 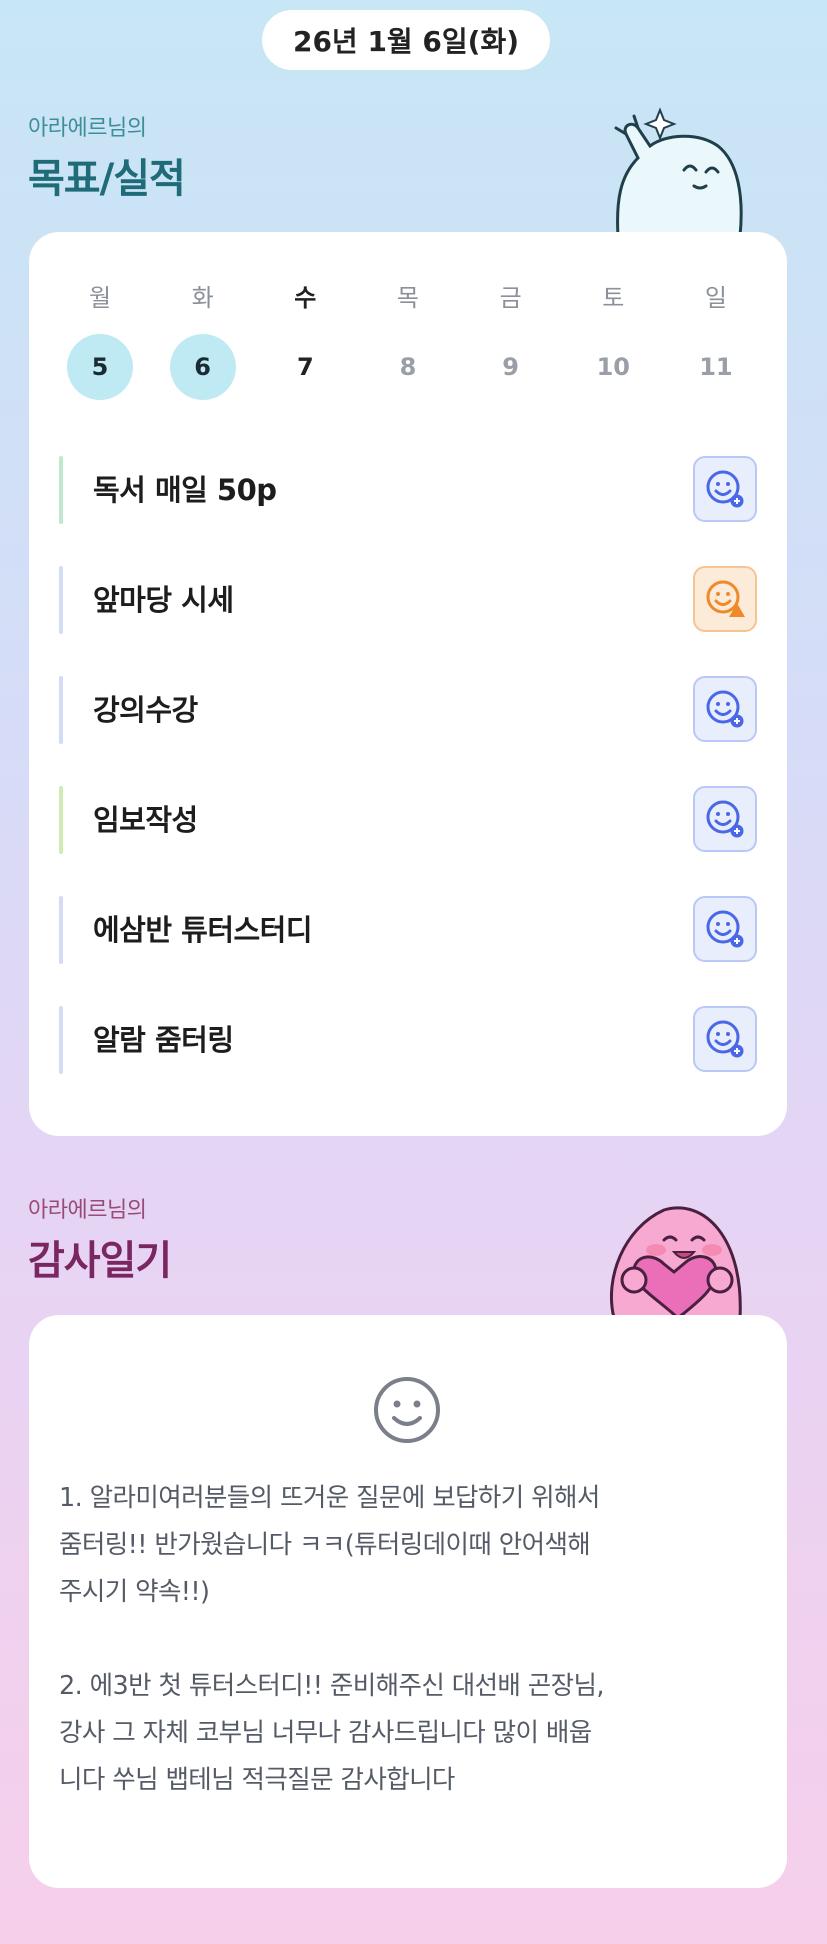 What do you see at coordinates (305, 367) in the screenshot?
I see `day-number: 7` at bounding box center [305, 367].